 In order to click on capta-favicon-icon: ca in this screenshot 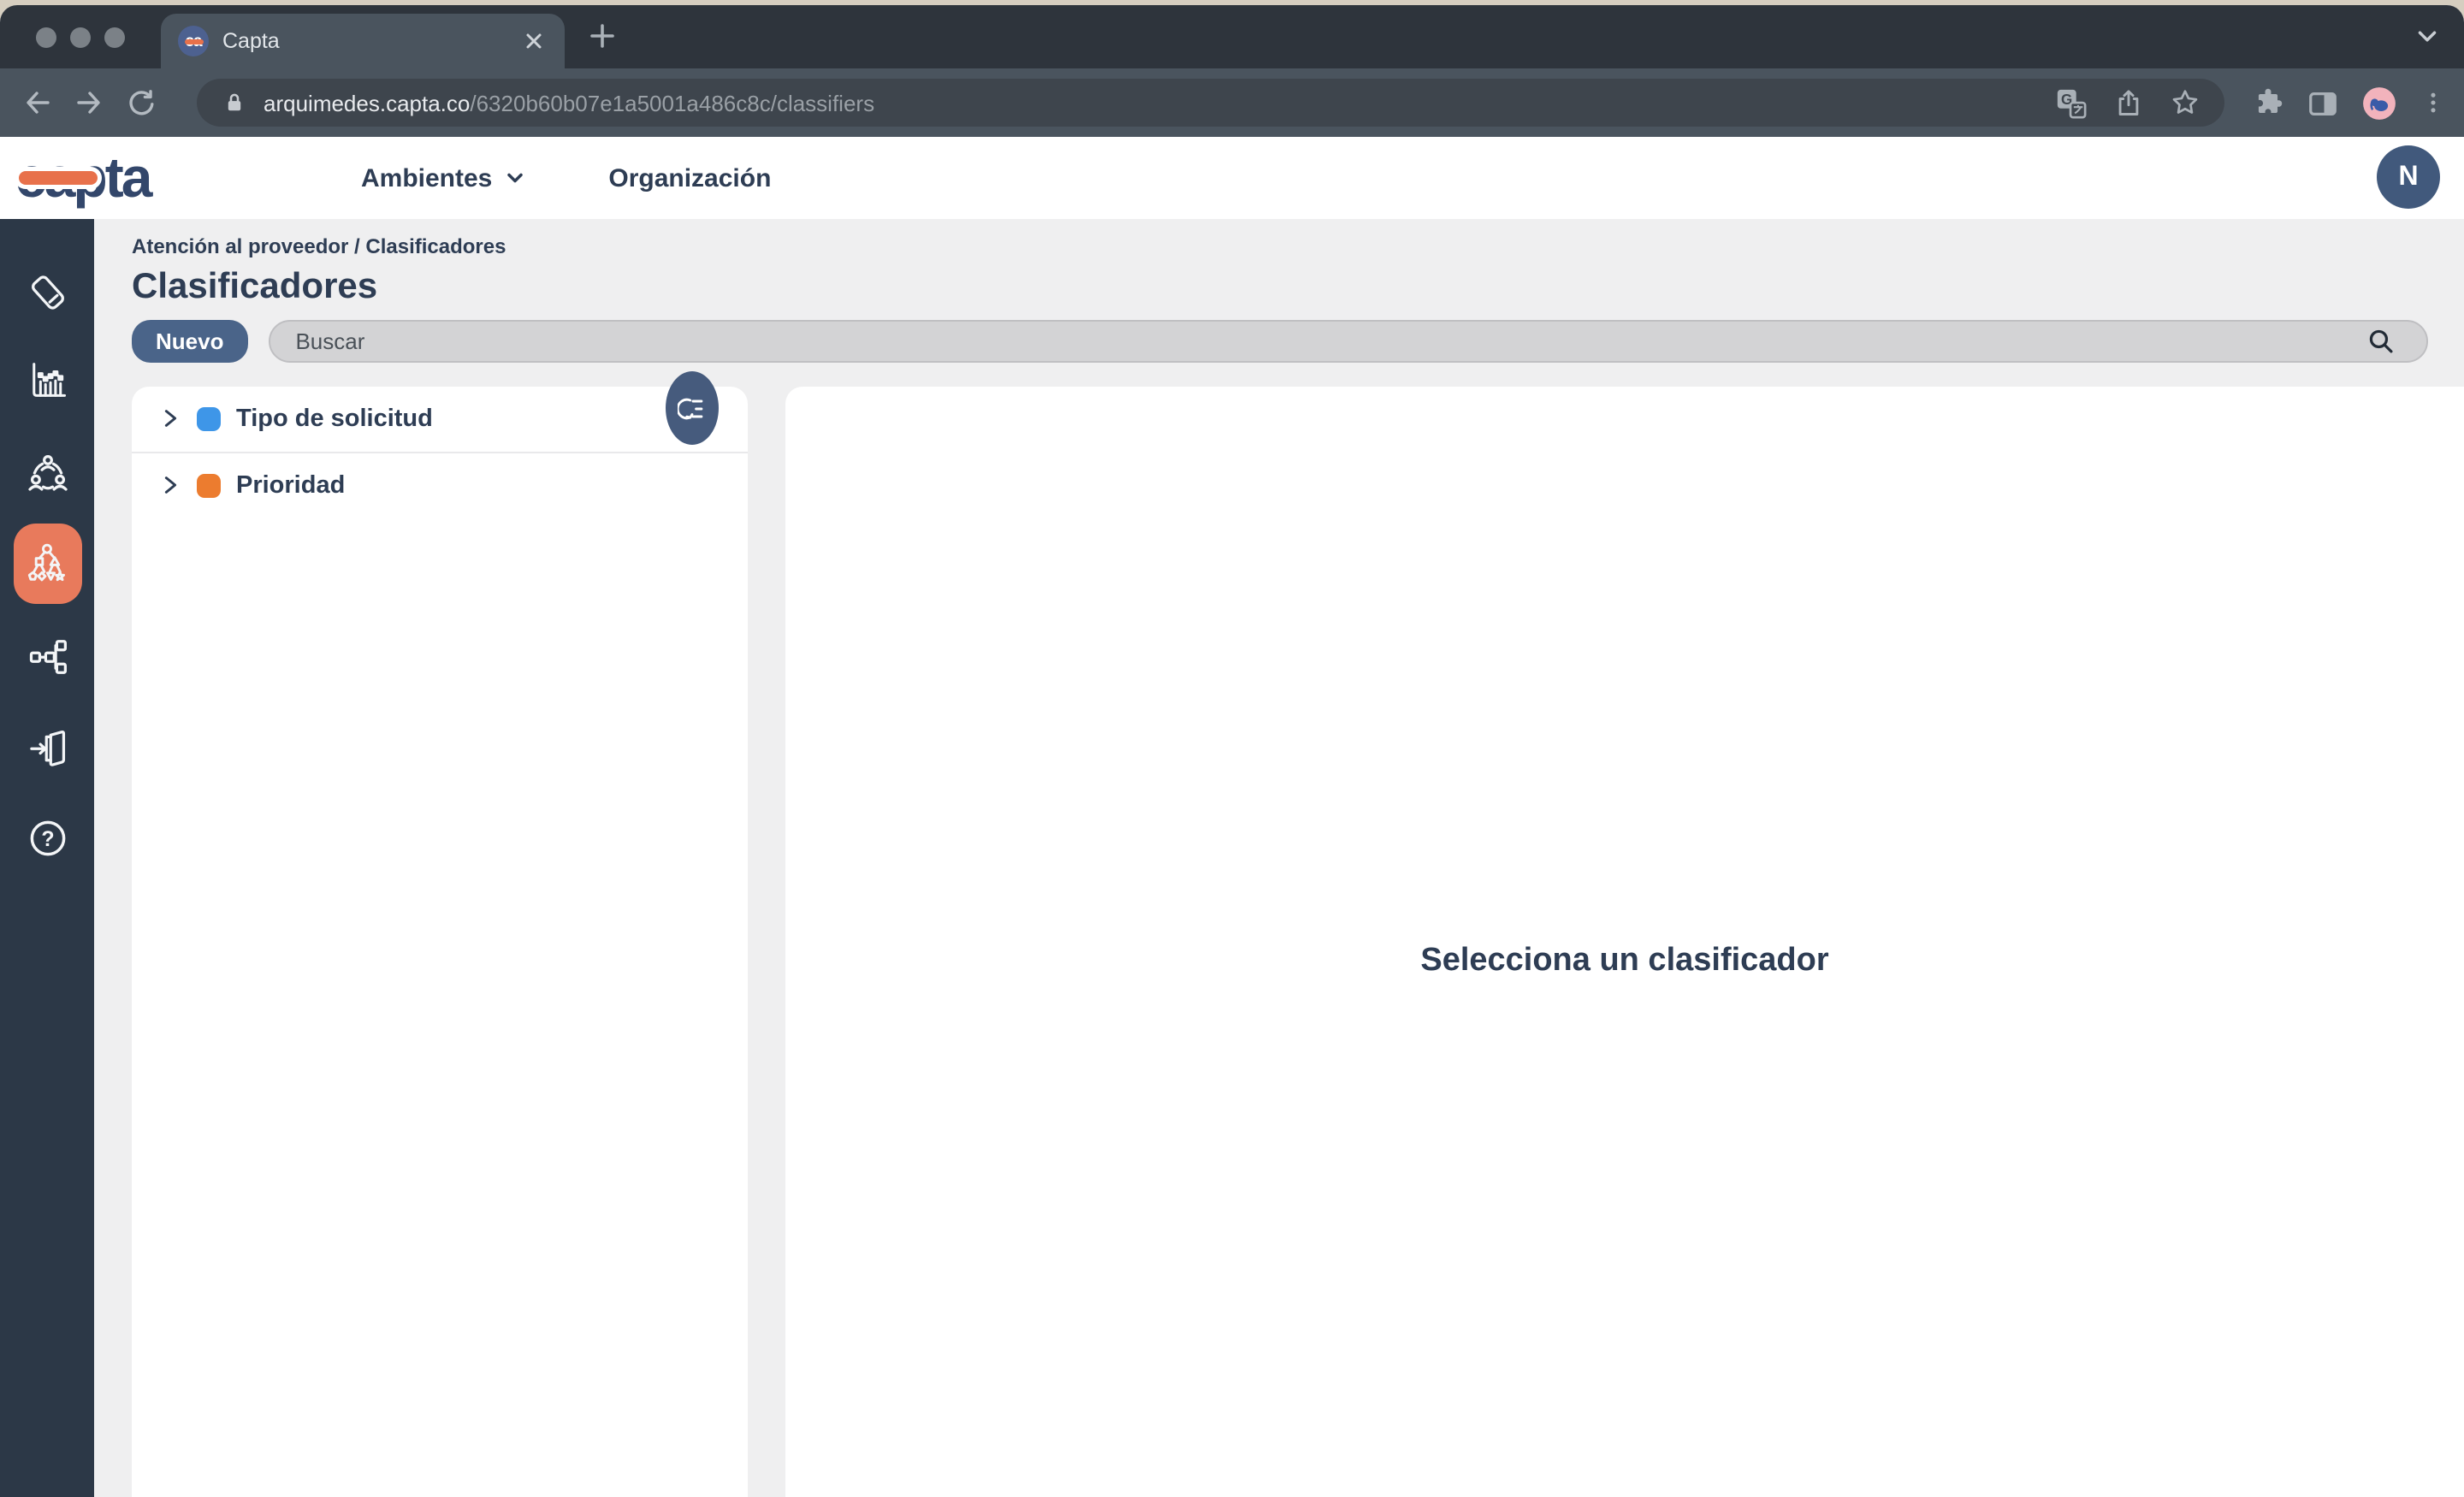, I will do `click(193, 41)`.